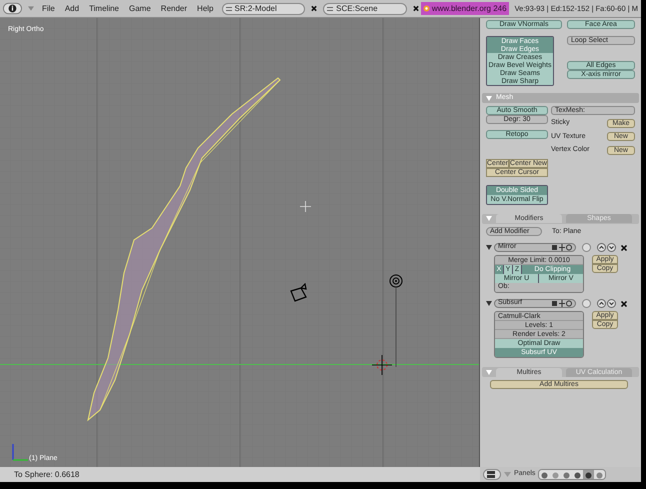 The width and height of the screenshot is (646, 489). What do you see at coordinates (357, 8) in the screenshot?
I see `selector-text: SCE:Scene` at bounding box center [357, 8].